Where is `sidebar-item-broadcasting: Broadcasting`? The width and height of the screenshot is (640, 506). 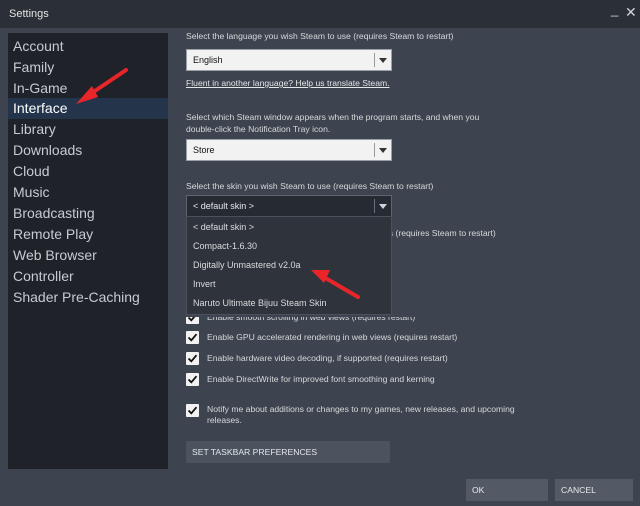
sidebar-item-broadcasting: Broadcasting is located at coordinates (88, 213).